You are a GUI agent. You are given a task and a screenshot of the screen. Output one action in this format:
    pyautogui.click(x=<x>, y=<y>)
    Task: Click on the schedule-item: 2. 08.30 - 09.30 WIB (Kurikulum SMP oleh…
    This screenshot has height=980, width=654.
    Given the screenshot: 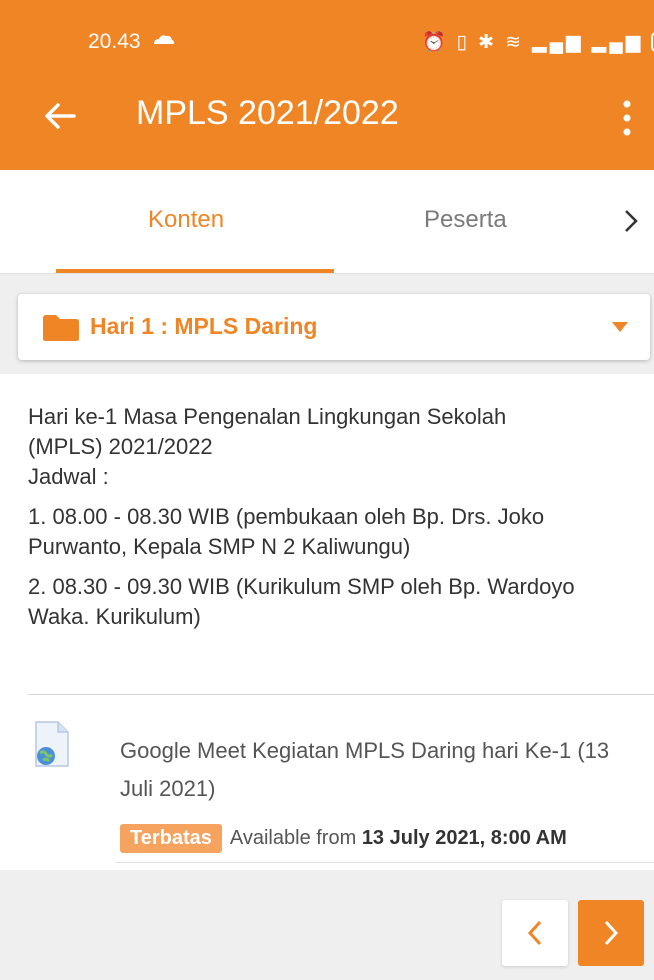 What is the action you would take?
    pyautogui.click(x=301, y=601)
    